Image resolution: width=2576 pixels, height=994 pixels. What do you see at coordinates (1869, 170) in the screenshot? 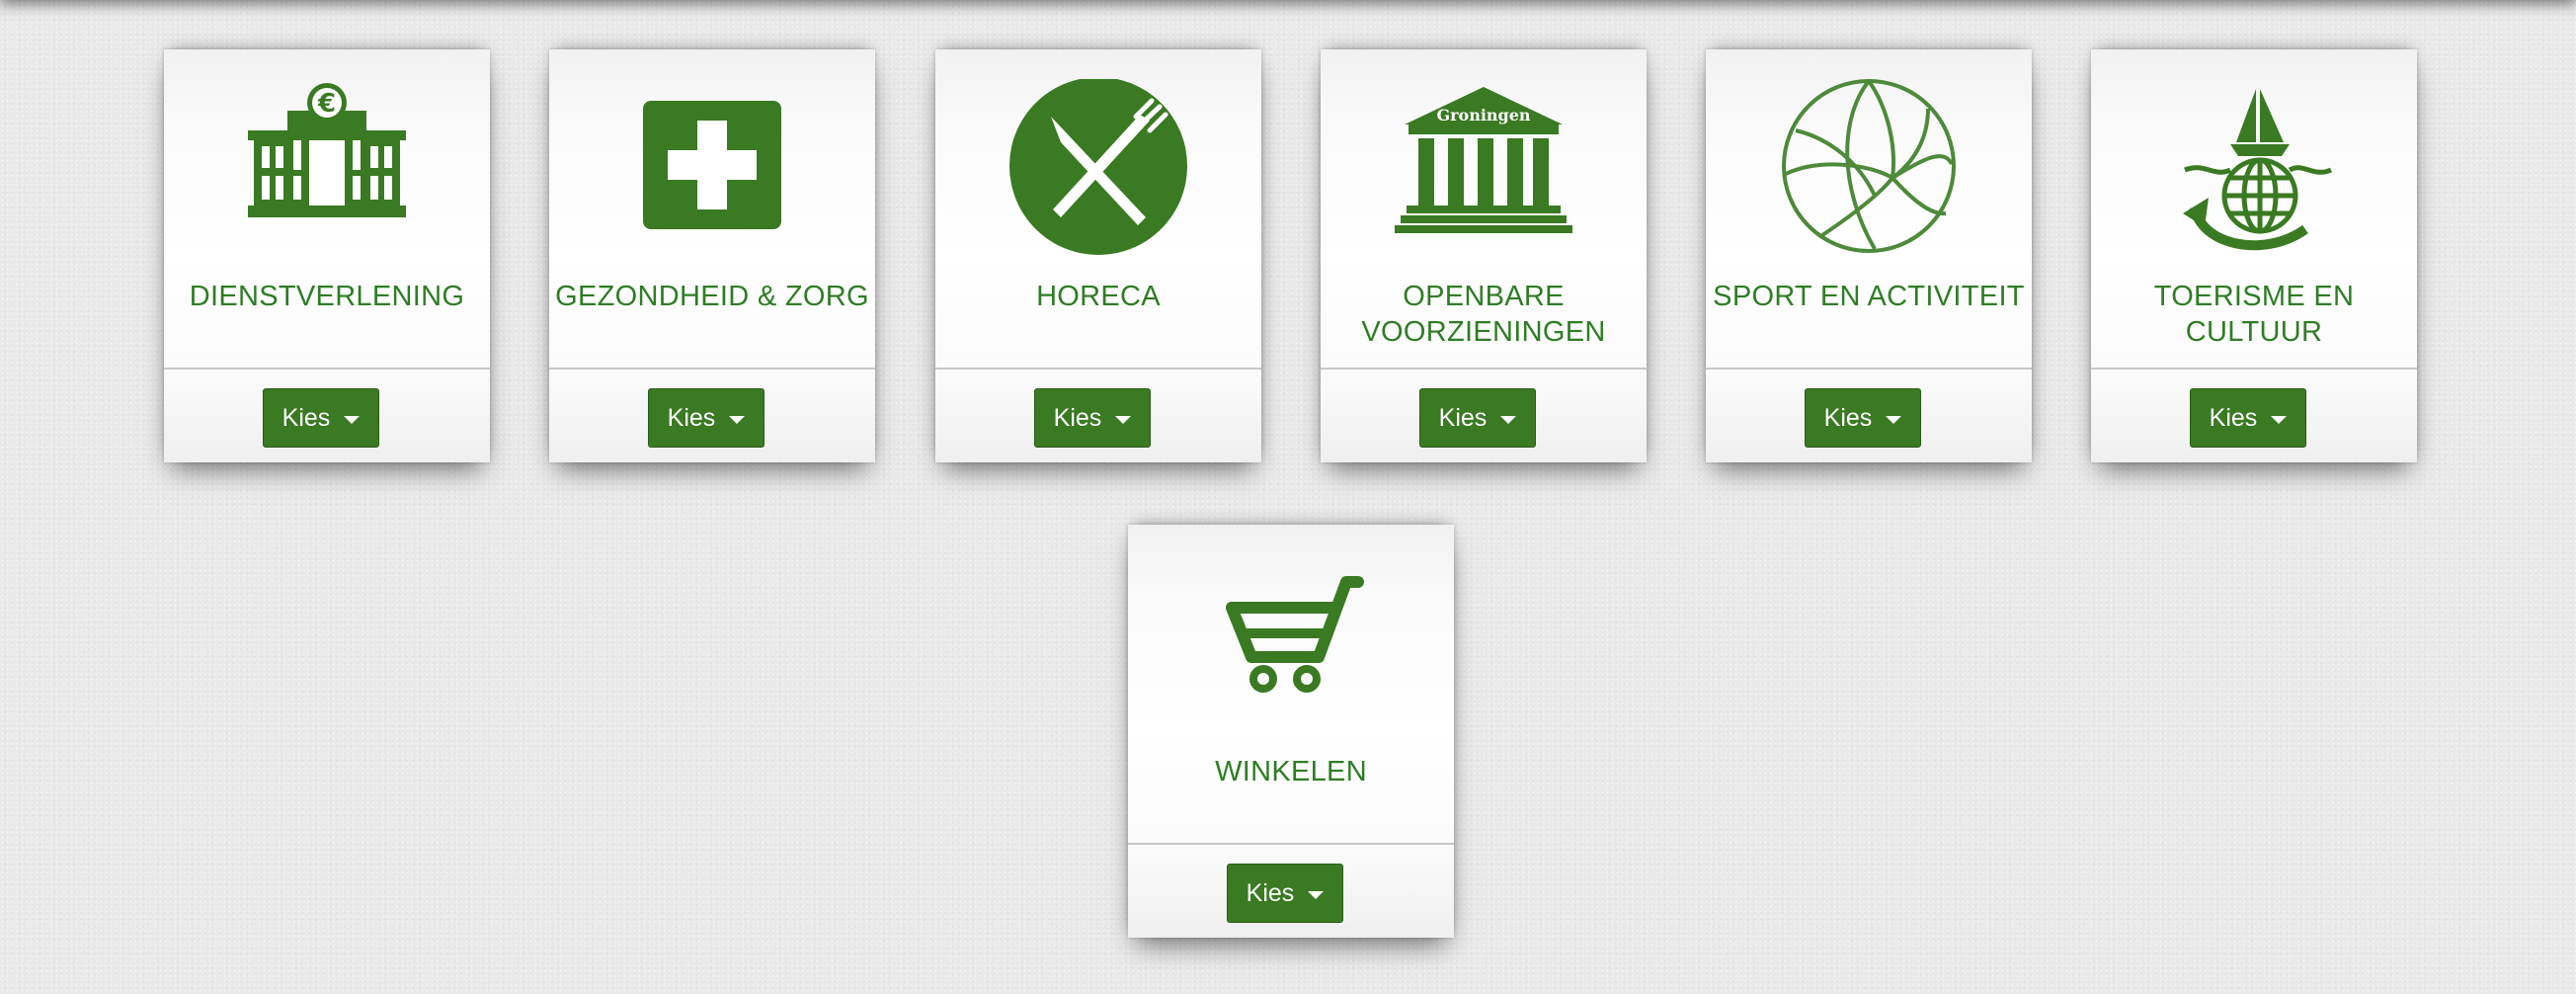
I see `volleyball-icon` at bounding box center [1869, 170].